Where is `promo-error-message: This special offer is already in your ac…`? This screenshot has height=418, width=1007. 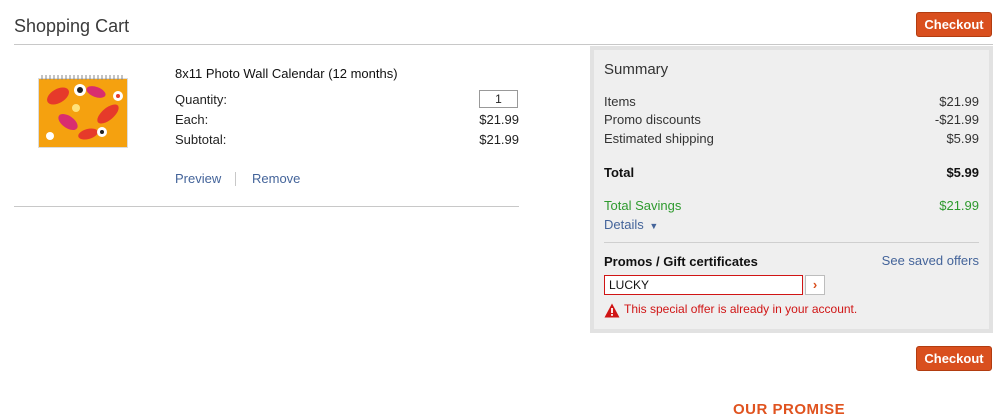
promo-error-message: This special offer is already in your ac… is located at coordinates (741, 309).